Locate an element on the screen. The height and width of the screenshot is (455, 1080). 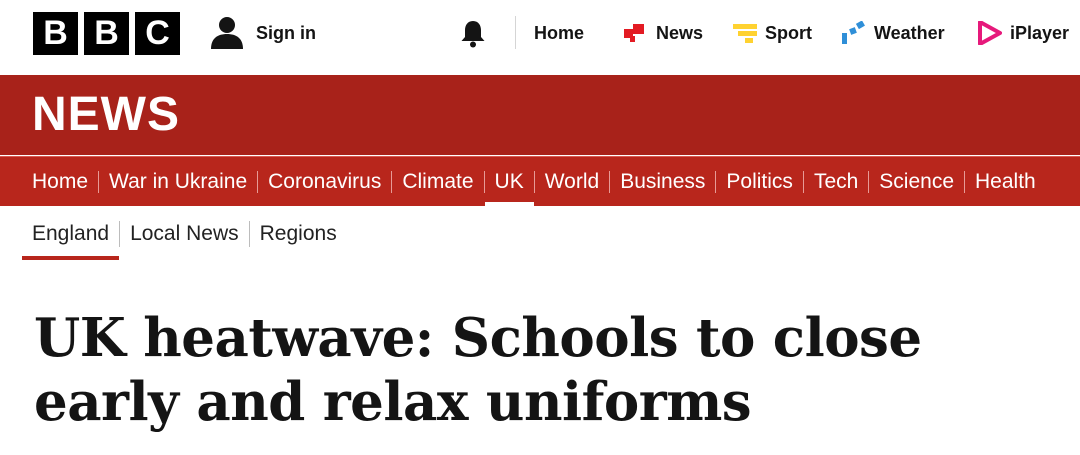
news-title: NEWS is located at coordinates (106, 115).